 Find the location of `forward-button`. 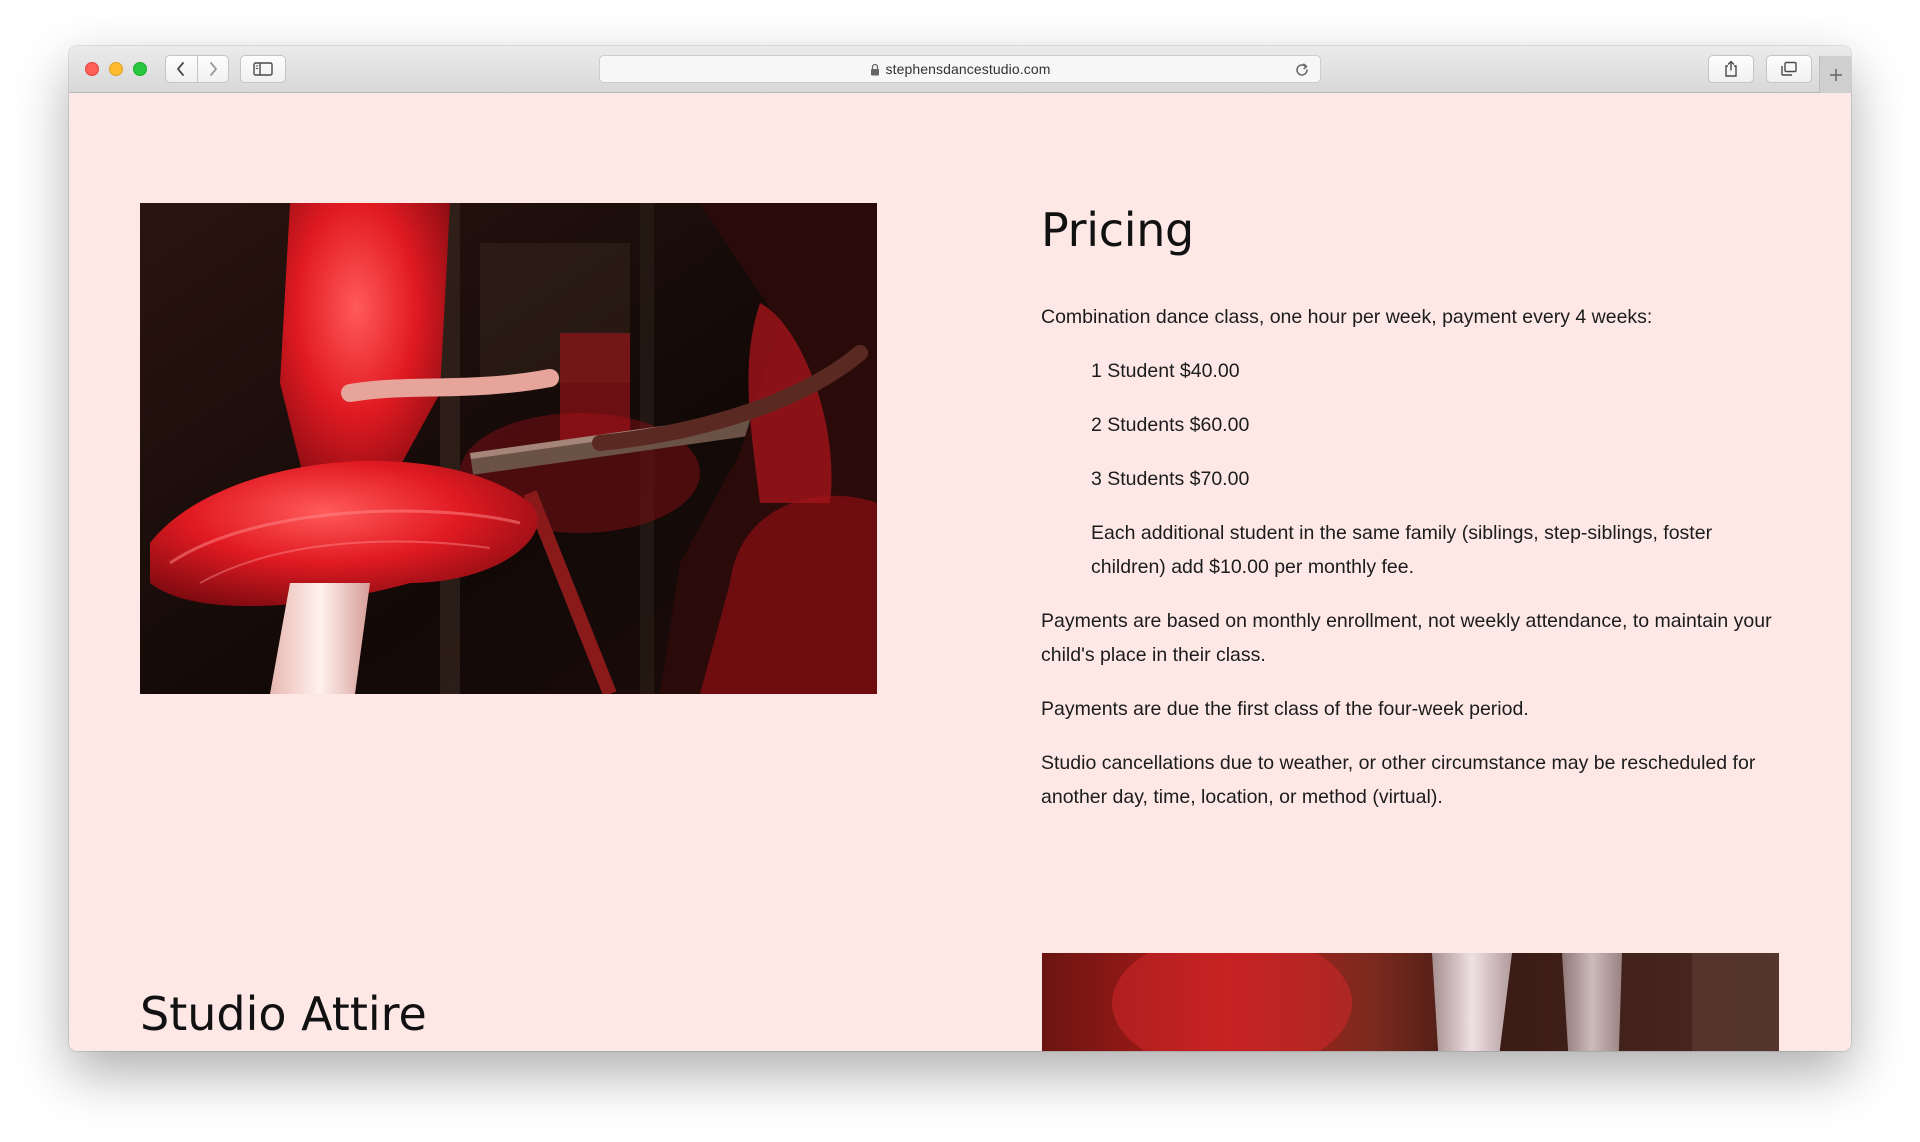

forward-button is located at coordinates (212, 69).